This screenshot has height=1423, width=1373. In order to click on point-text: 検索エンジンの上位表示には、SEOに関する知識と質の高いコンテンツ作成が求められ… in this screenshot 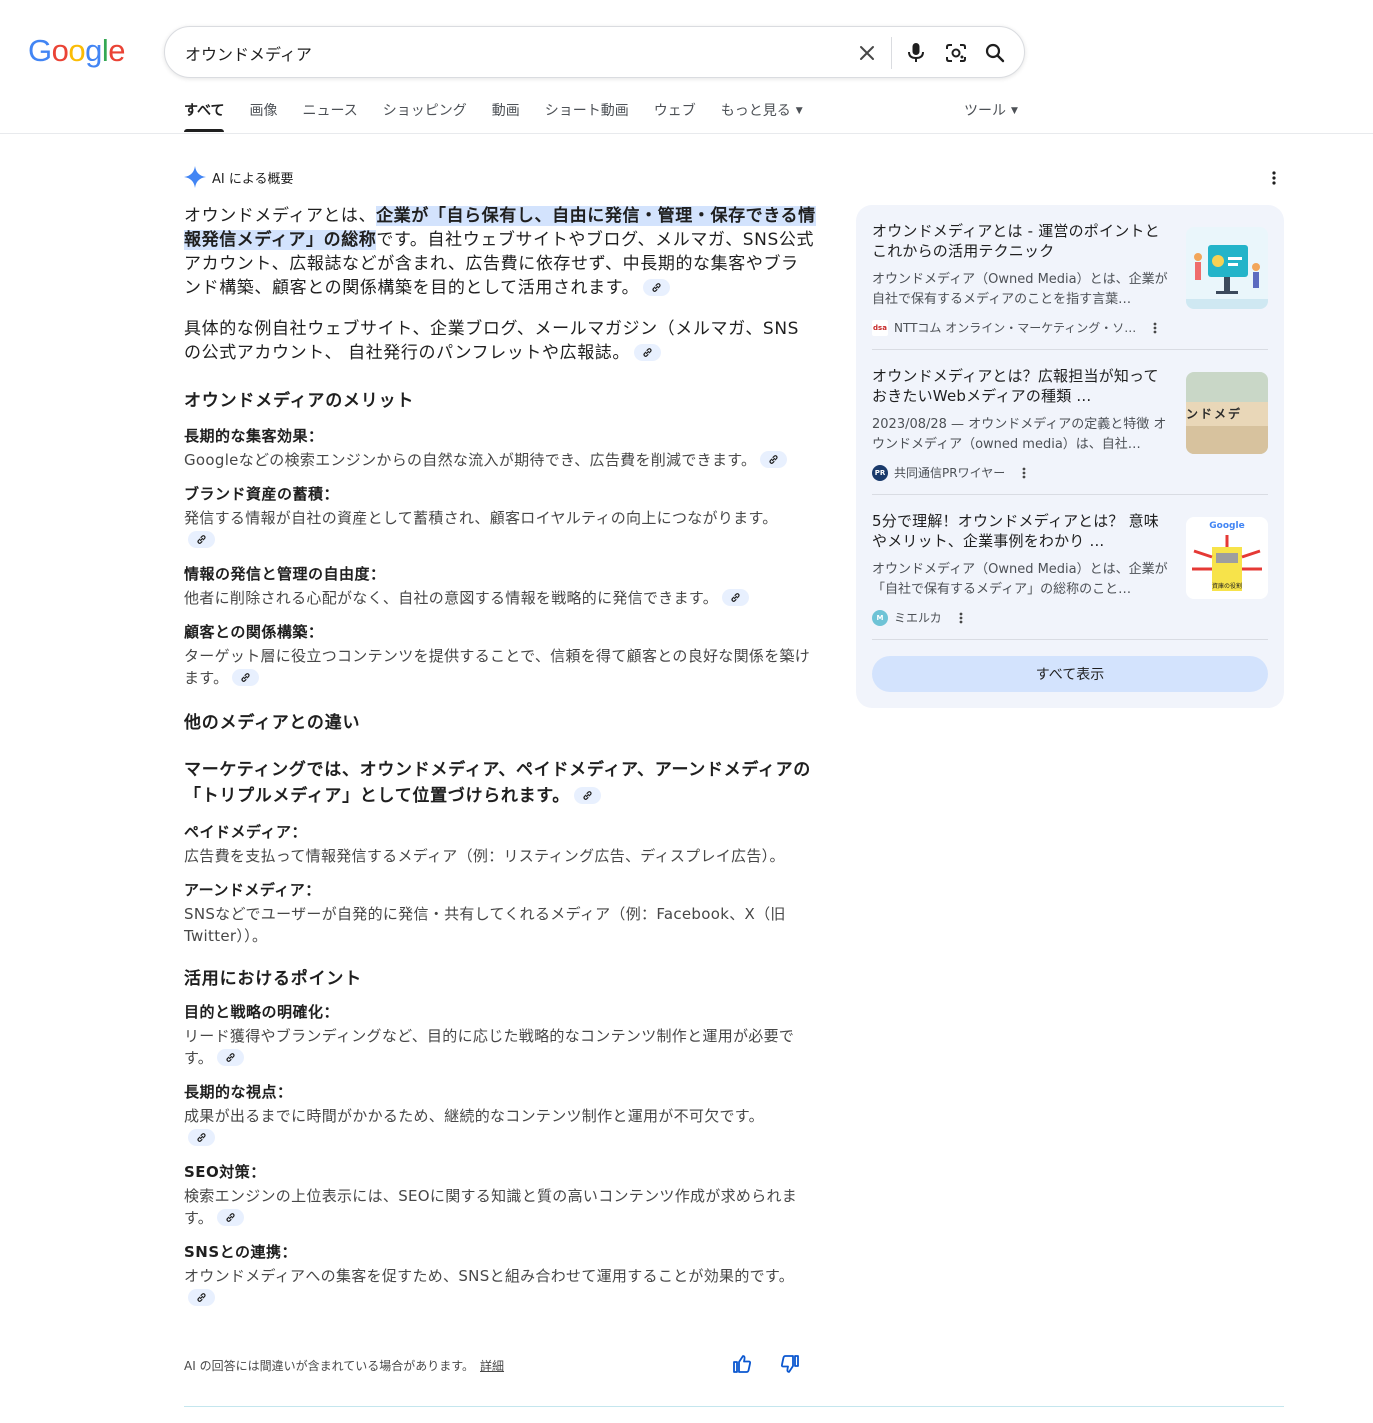, I will do `click(500, 1207)`.